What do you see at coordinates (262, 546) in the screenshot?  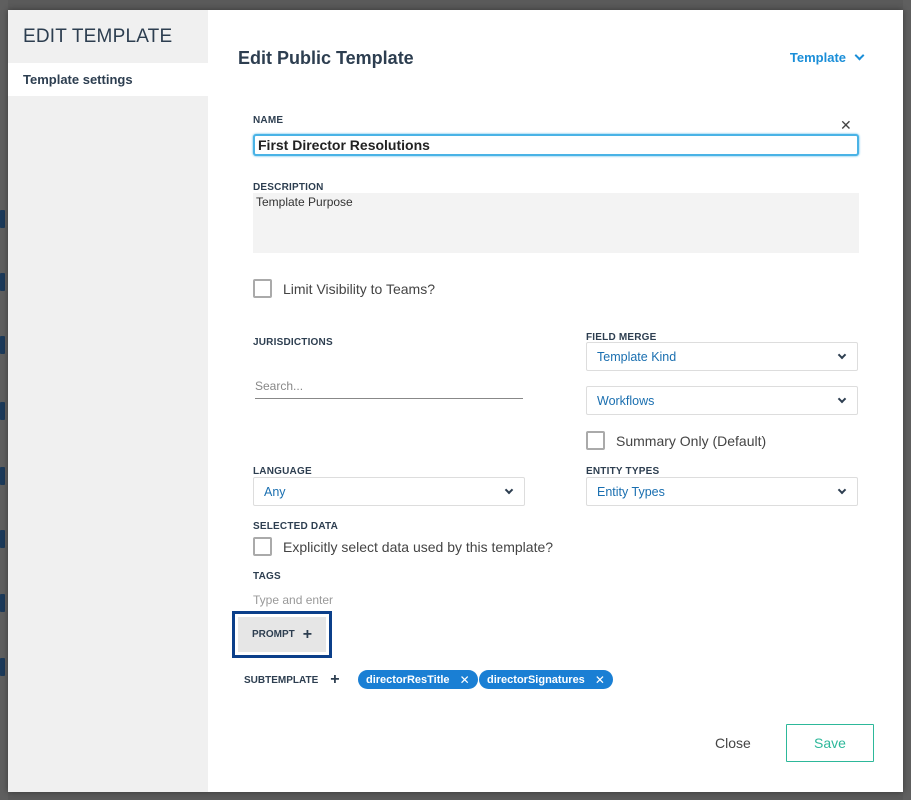 I see `selected-data-checkbox` at bounding box center [262, 546].